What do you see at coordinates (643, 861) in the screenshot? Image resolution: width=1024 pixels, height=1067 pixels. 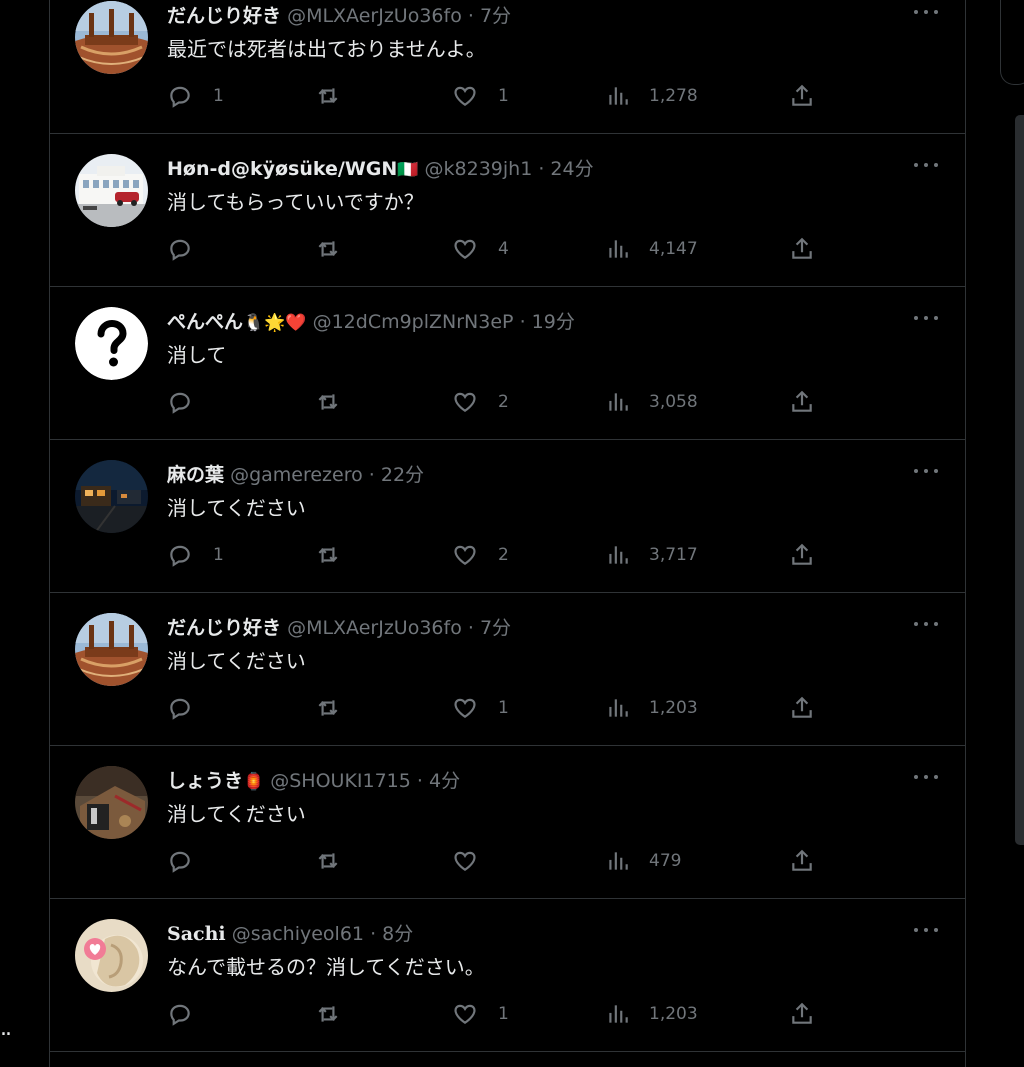 I see `views-button: 479` at bounding box center [643, 861].